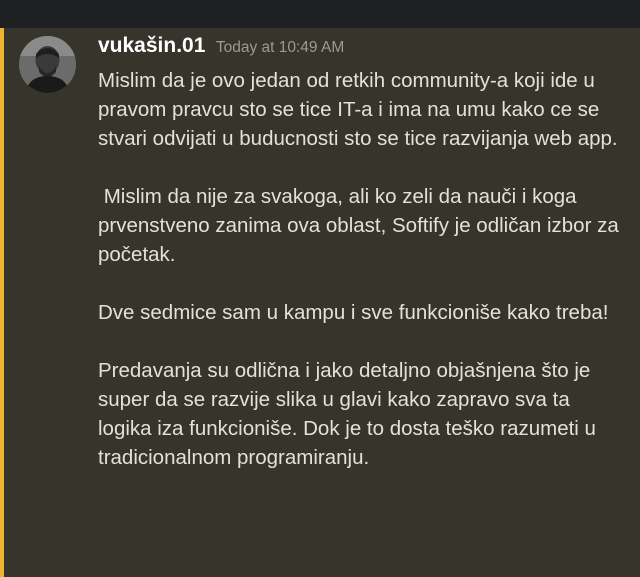 Image resolution: width=640 pixels, height=577 pixels. What do you see at coordinates (2, 302) in the screenshot?
I see `mention-highlight-bar` at bounding box center [2, 302].